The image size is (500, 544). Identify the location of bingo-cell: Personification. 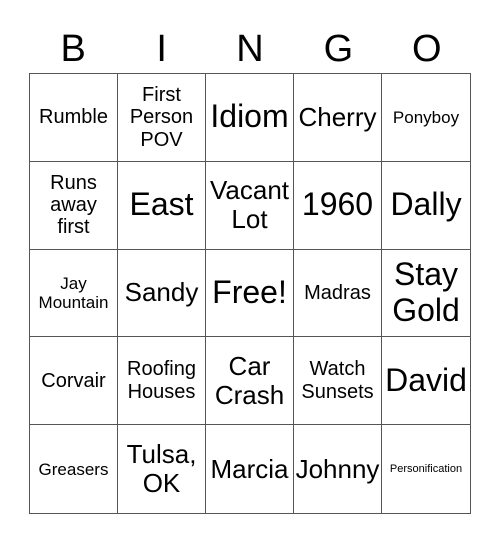
(426, 469).